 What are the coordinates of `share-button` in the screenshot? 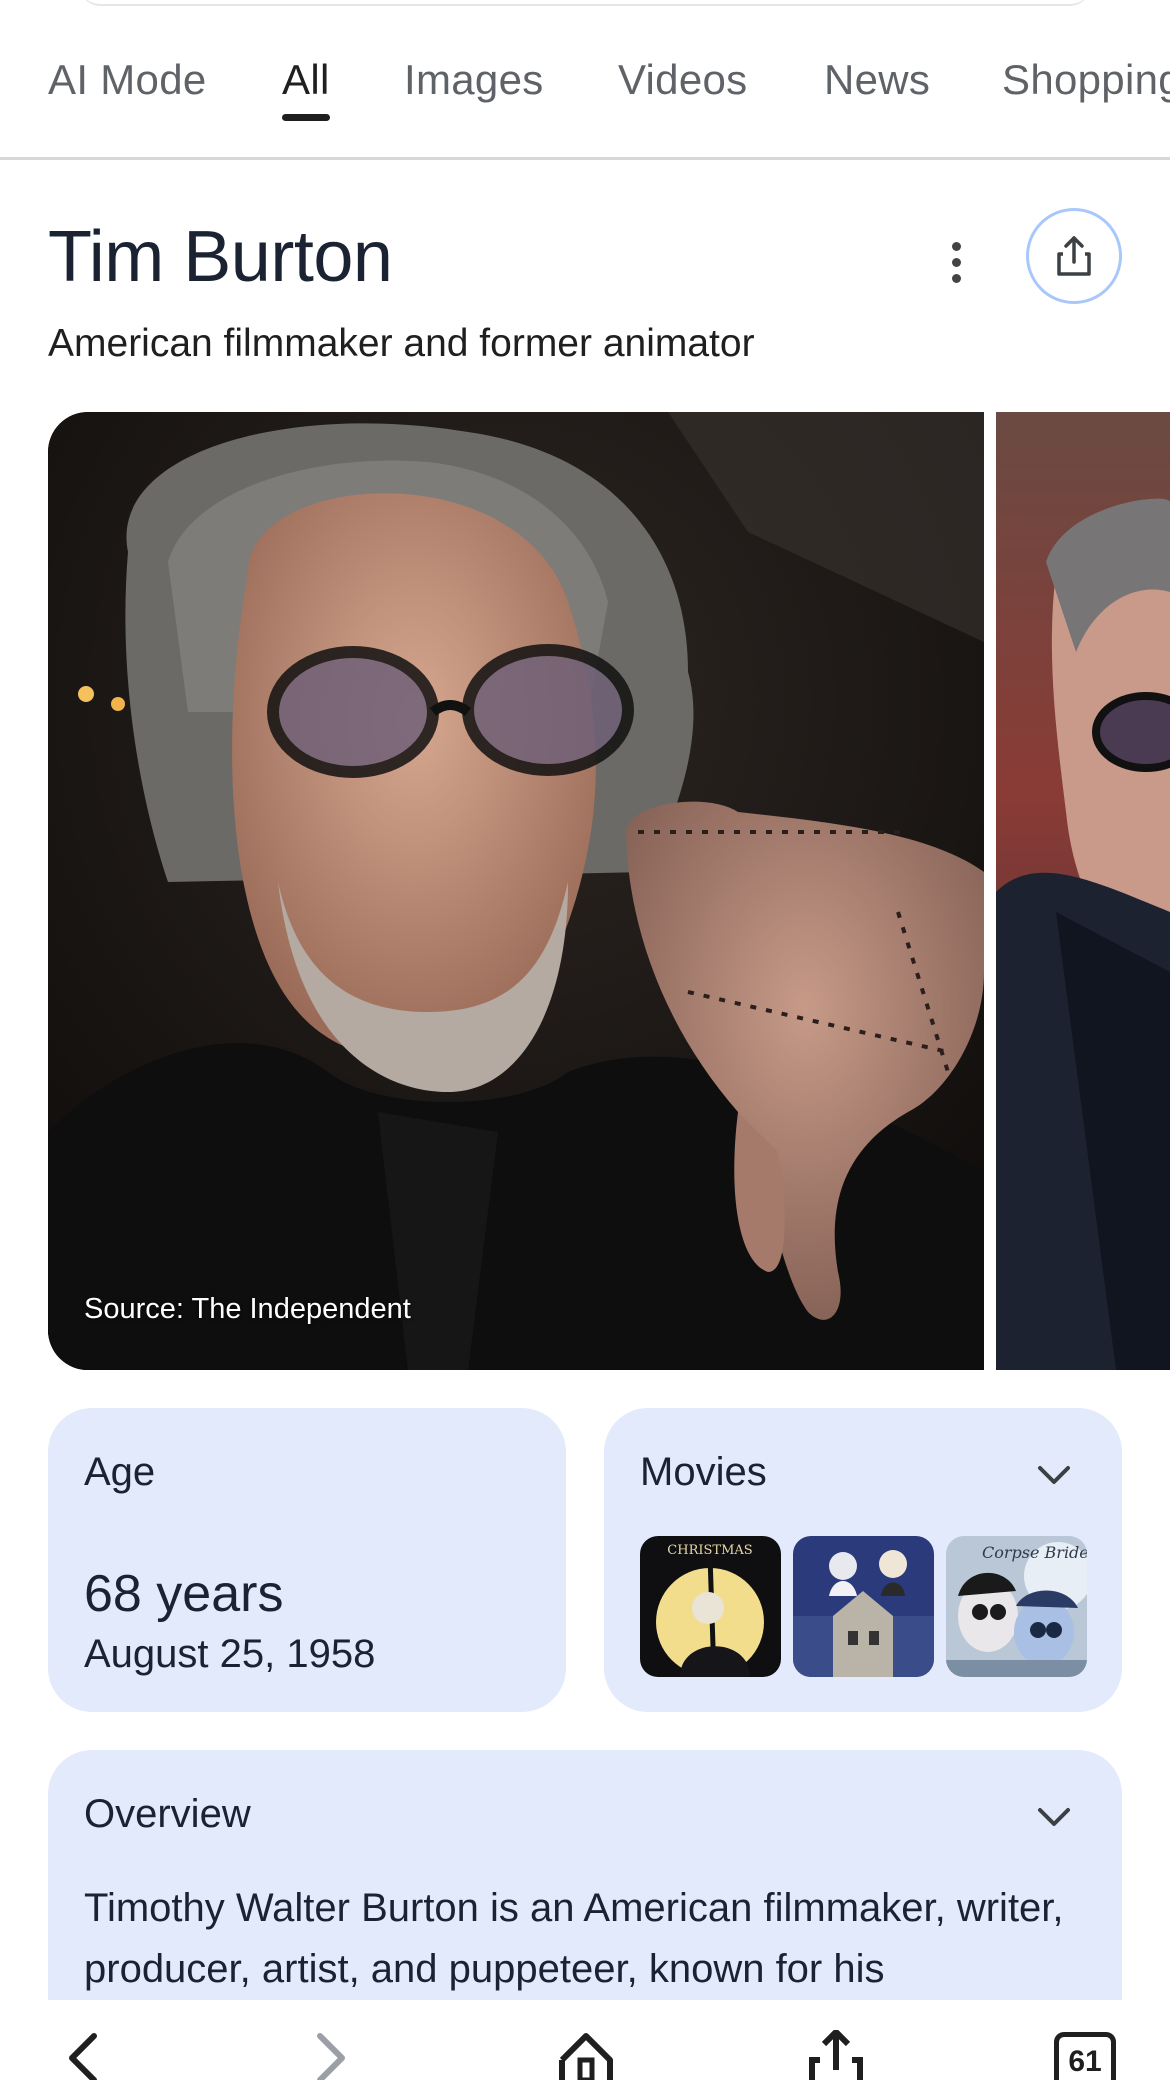 It's located at (1074, 256).